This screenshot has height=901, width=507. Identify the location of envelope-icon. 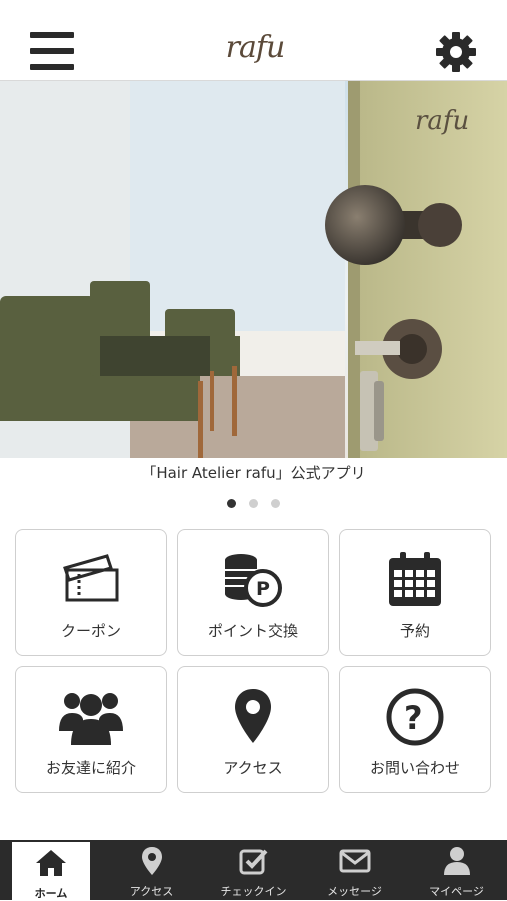
(354, 862).